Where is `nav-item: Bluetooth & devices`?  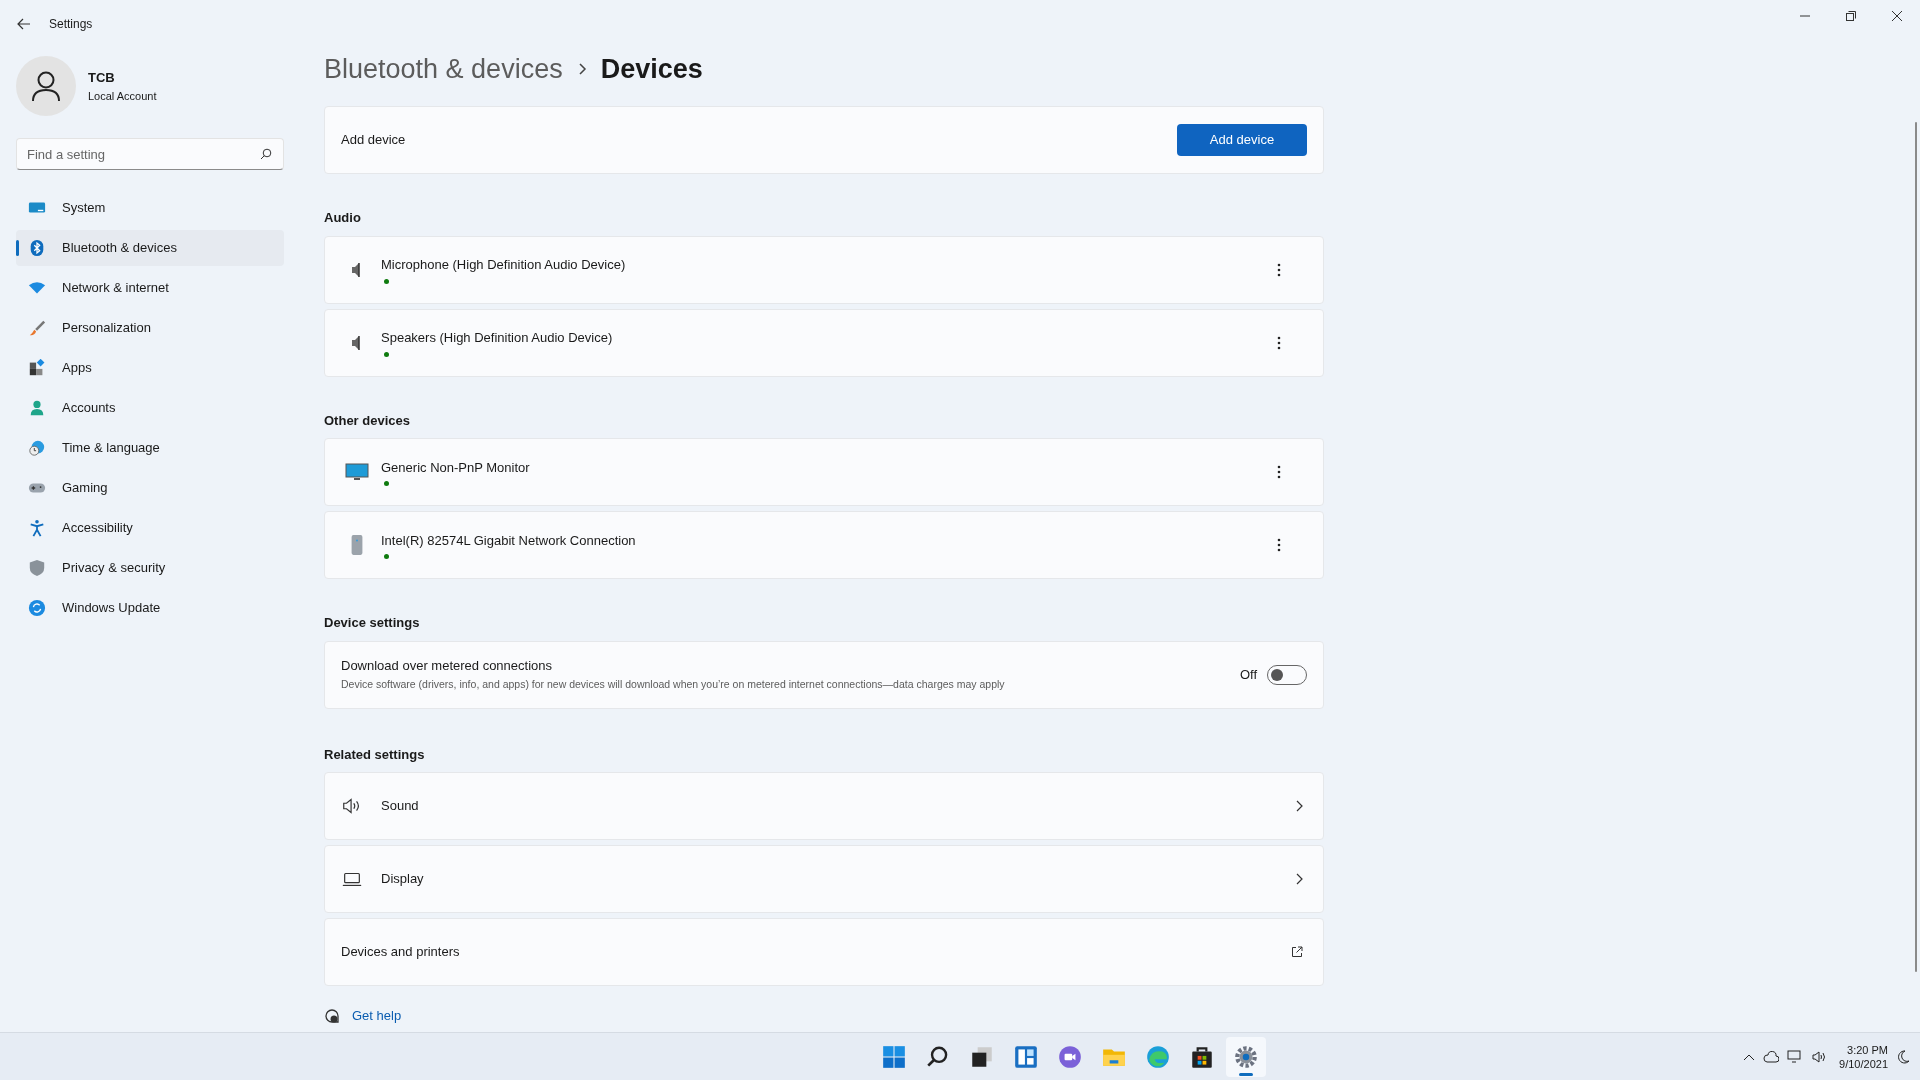
nav-item: Bluetooth & devices is located at coordinates (150, 248).